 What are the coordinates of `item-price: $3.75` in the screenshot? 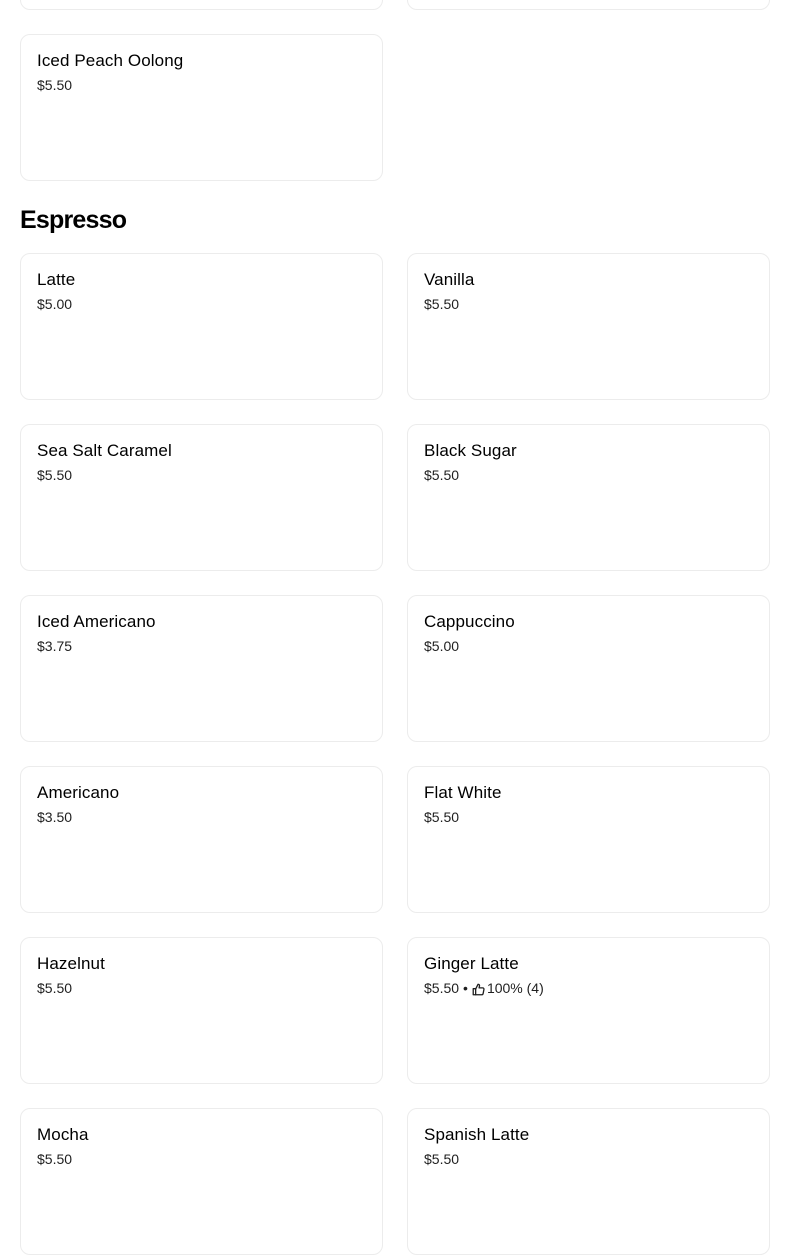 It's located at (55, 646).